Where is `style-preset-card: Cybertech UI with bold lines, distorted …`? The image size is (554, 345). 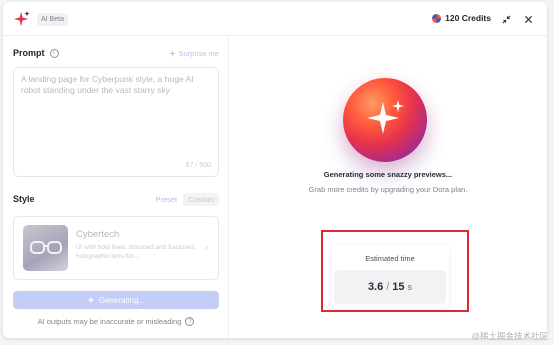 style-preset-card: Cybertech UI with bold lines, distorted … is located at coordinates (116, 248).